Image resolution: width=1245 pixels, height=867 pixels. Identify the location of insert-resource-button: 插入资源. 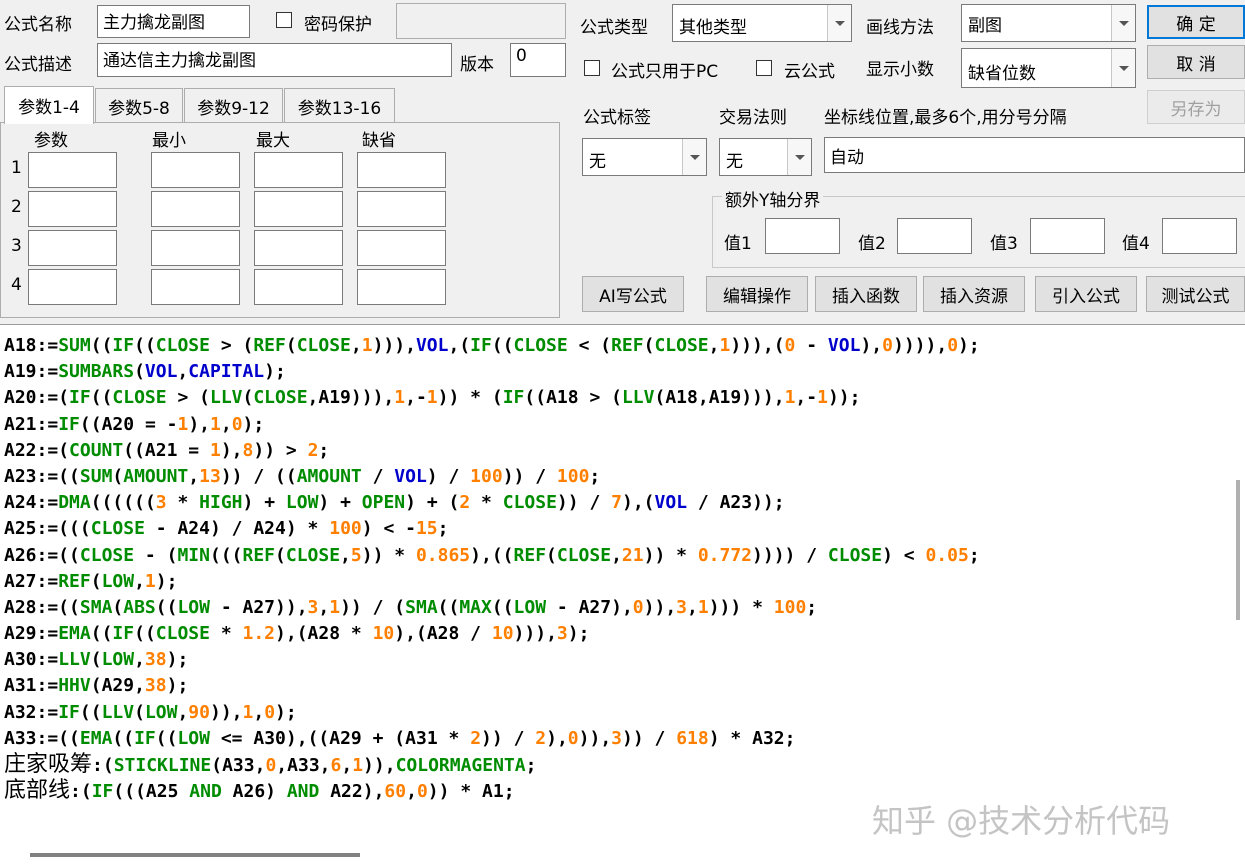
(974, 294).